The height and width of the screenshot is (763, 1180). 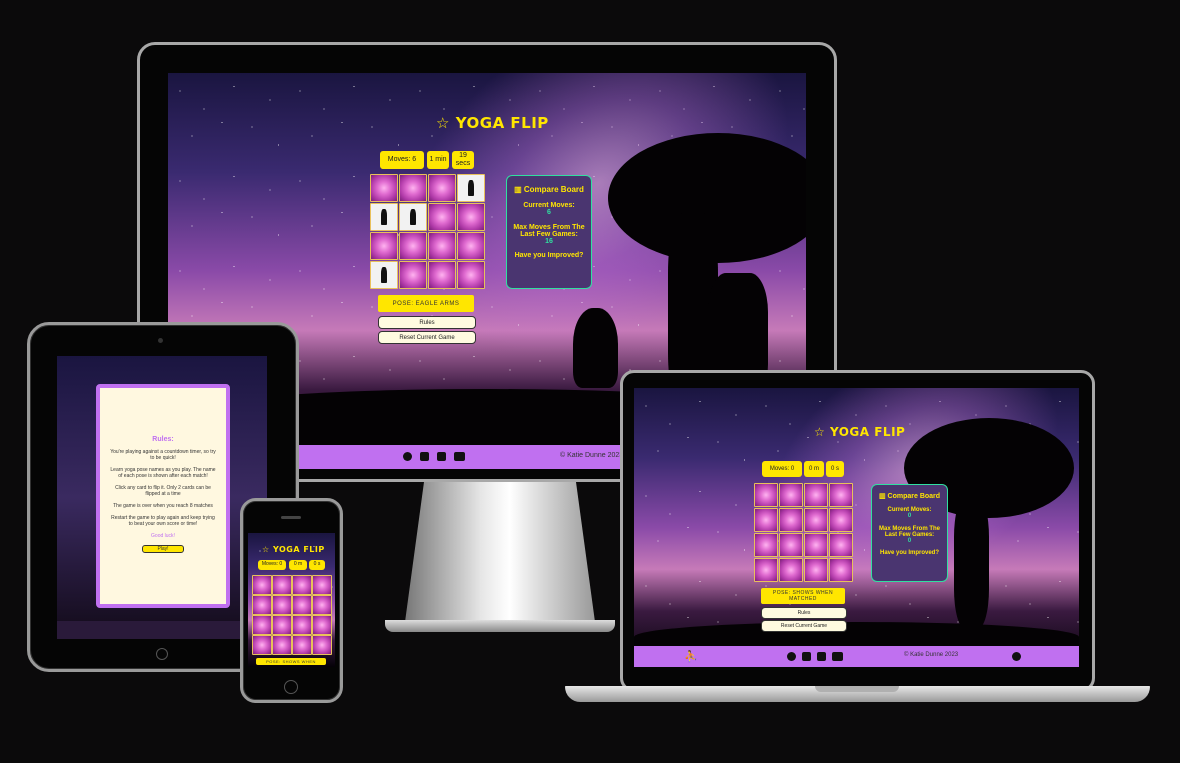 What do you see at coordinates (163, 549) in the screenshot?
I see `play-button: Play!` at bounding box center [163, 549].